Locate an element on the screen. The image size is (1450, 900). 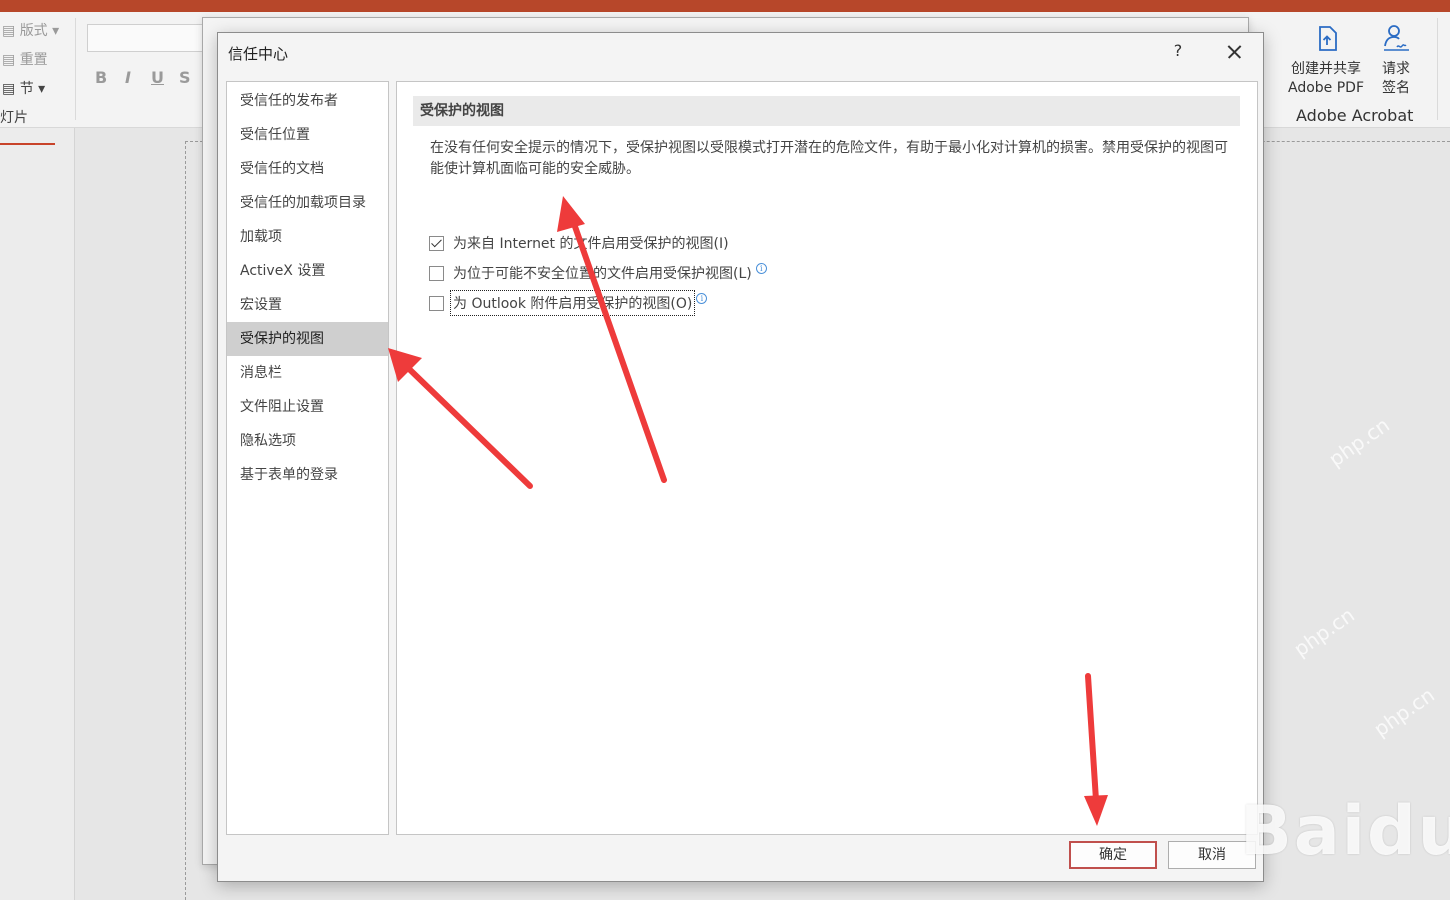
app-title-bar is located at coordinates (725, 6).